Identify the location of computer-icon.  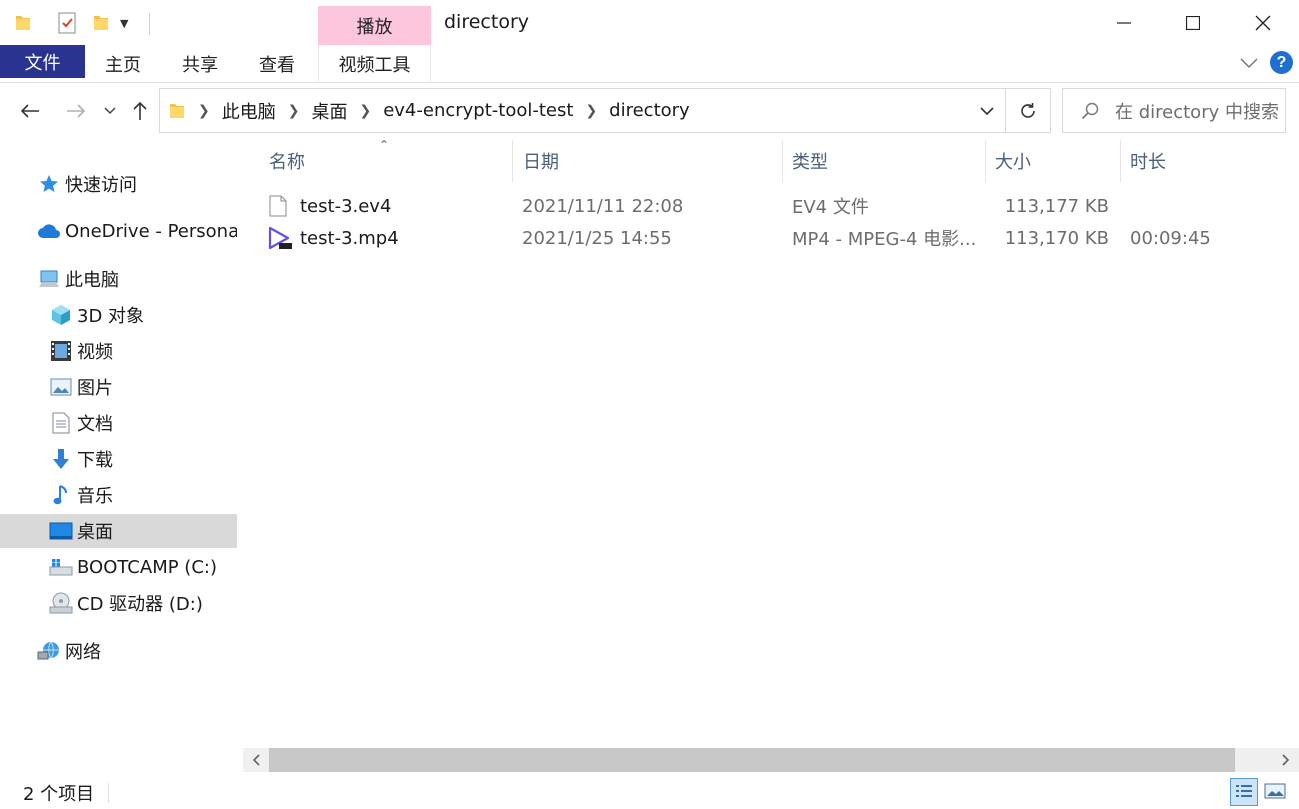
(49, 279).